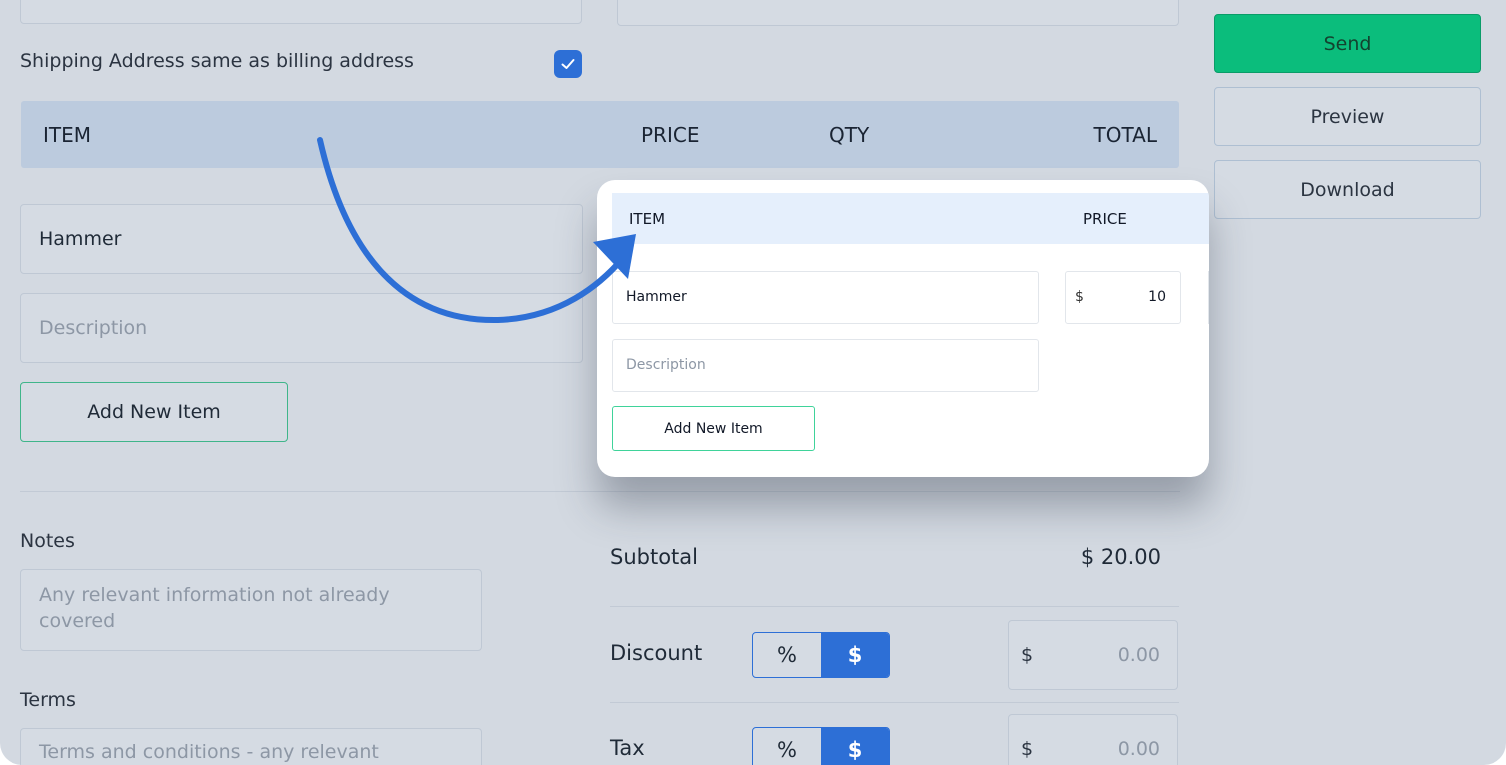  Describe the element at coordinates (1157, 297) in the screenshot. I see `callout-price-value: 10` at that location.